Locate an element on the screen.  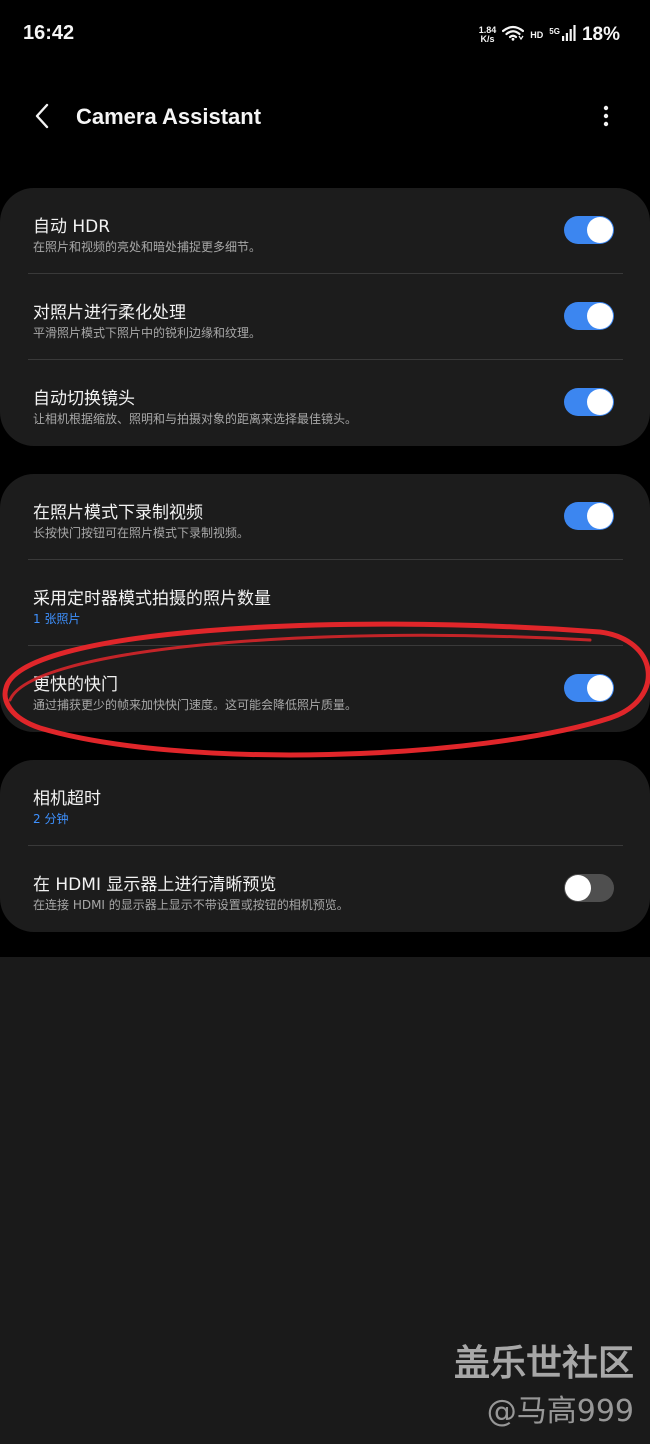
status-icons: 1.84 K/s HD 5G 18% is located at coordinates (549, 35).